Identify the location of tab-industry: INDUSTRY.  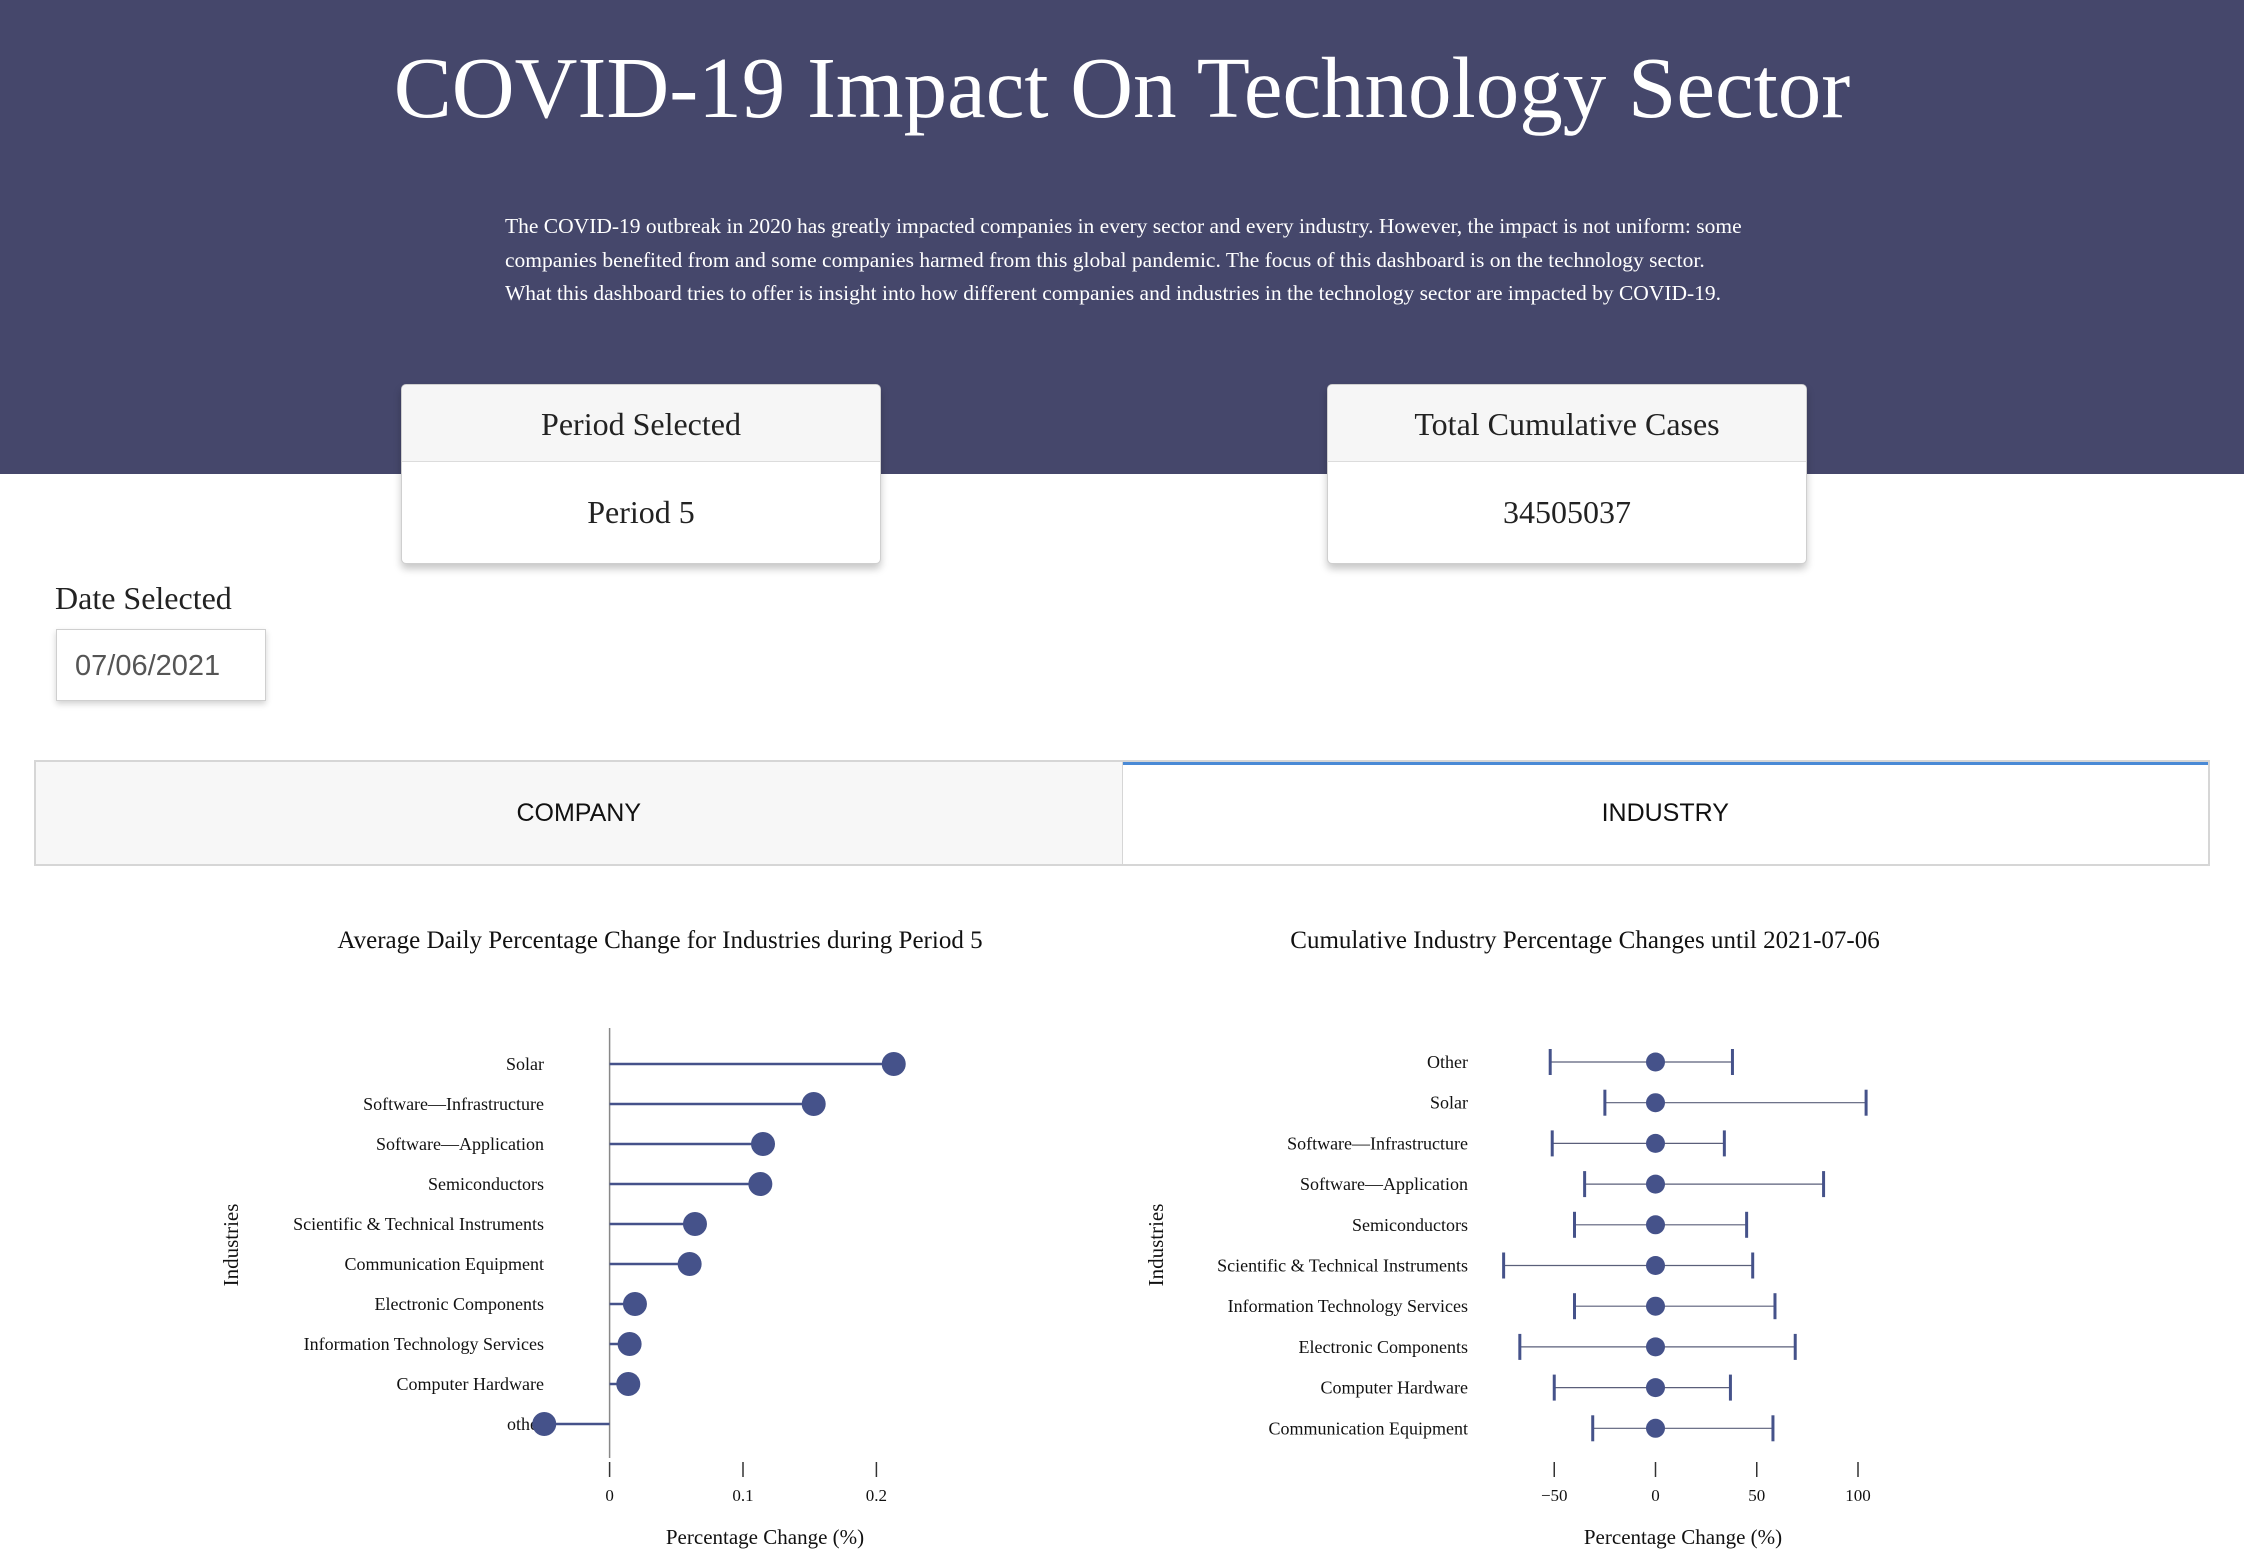
(1665, 813).